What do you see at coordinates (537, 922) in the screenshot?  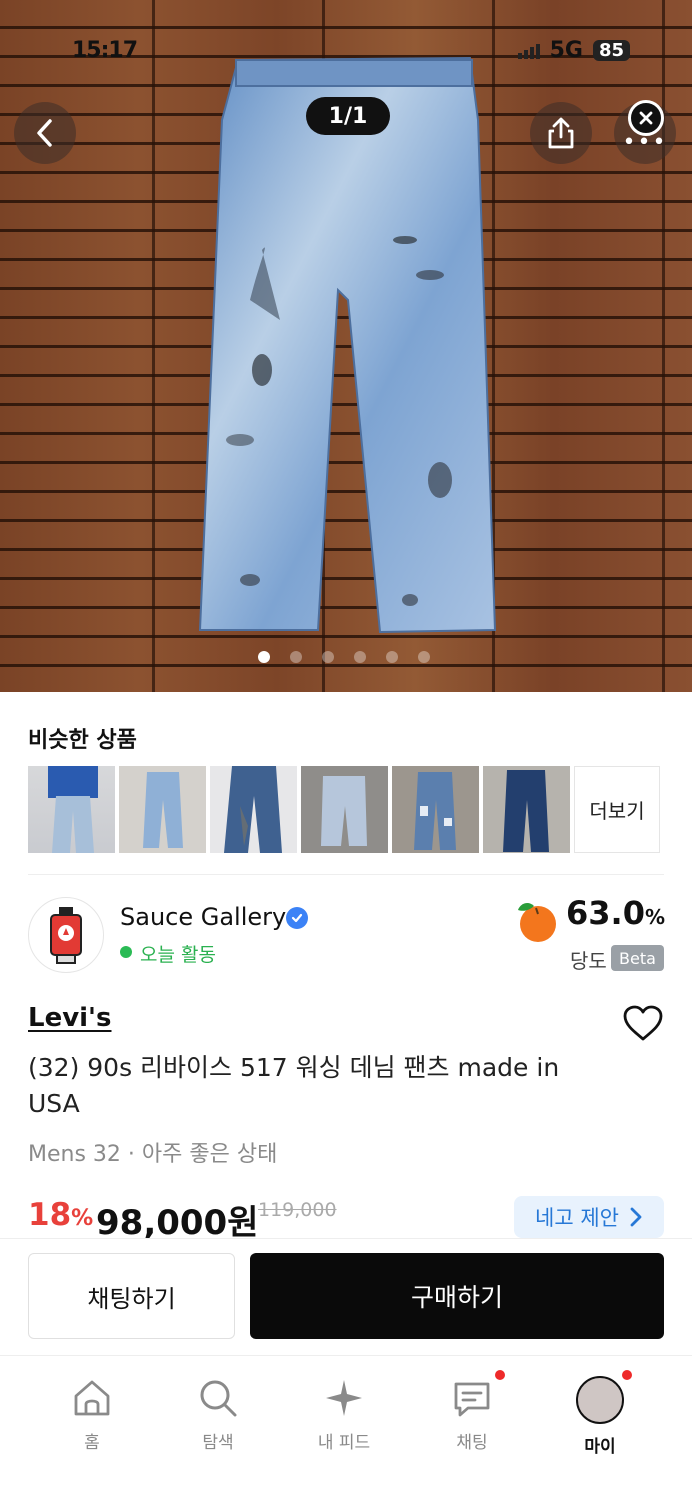 I see `peach-icon` at bounding box center [537, 922].